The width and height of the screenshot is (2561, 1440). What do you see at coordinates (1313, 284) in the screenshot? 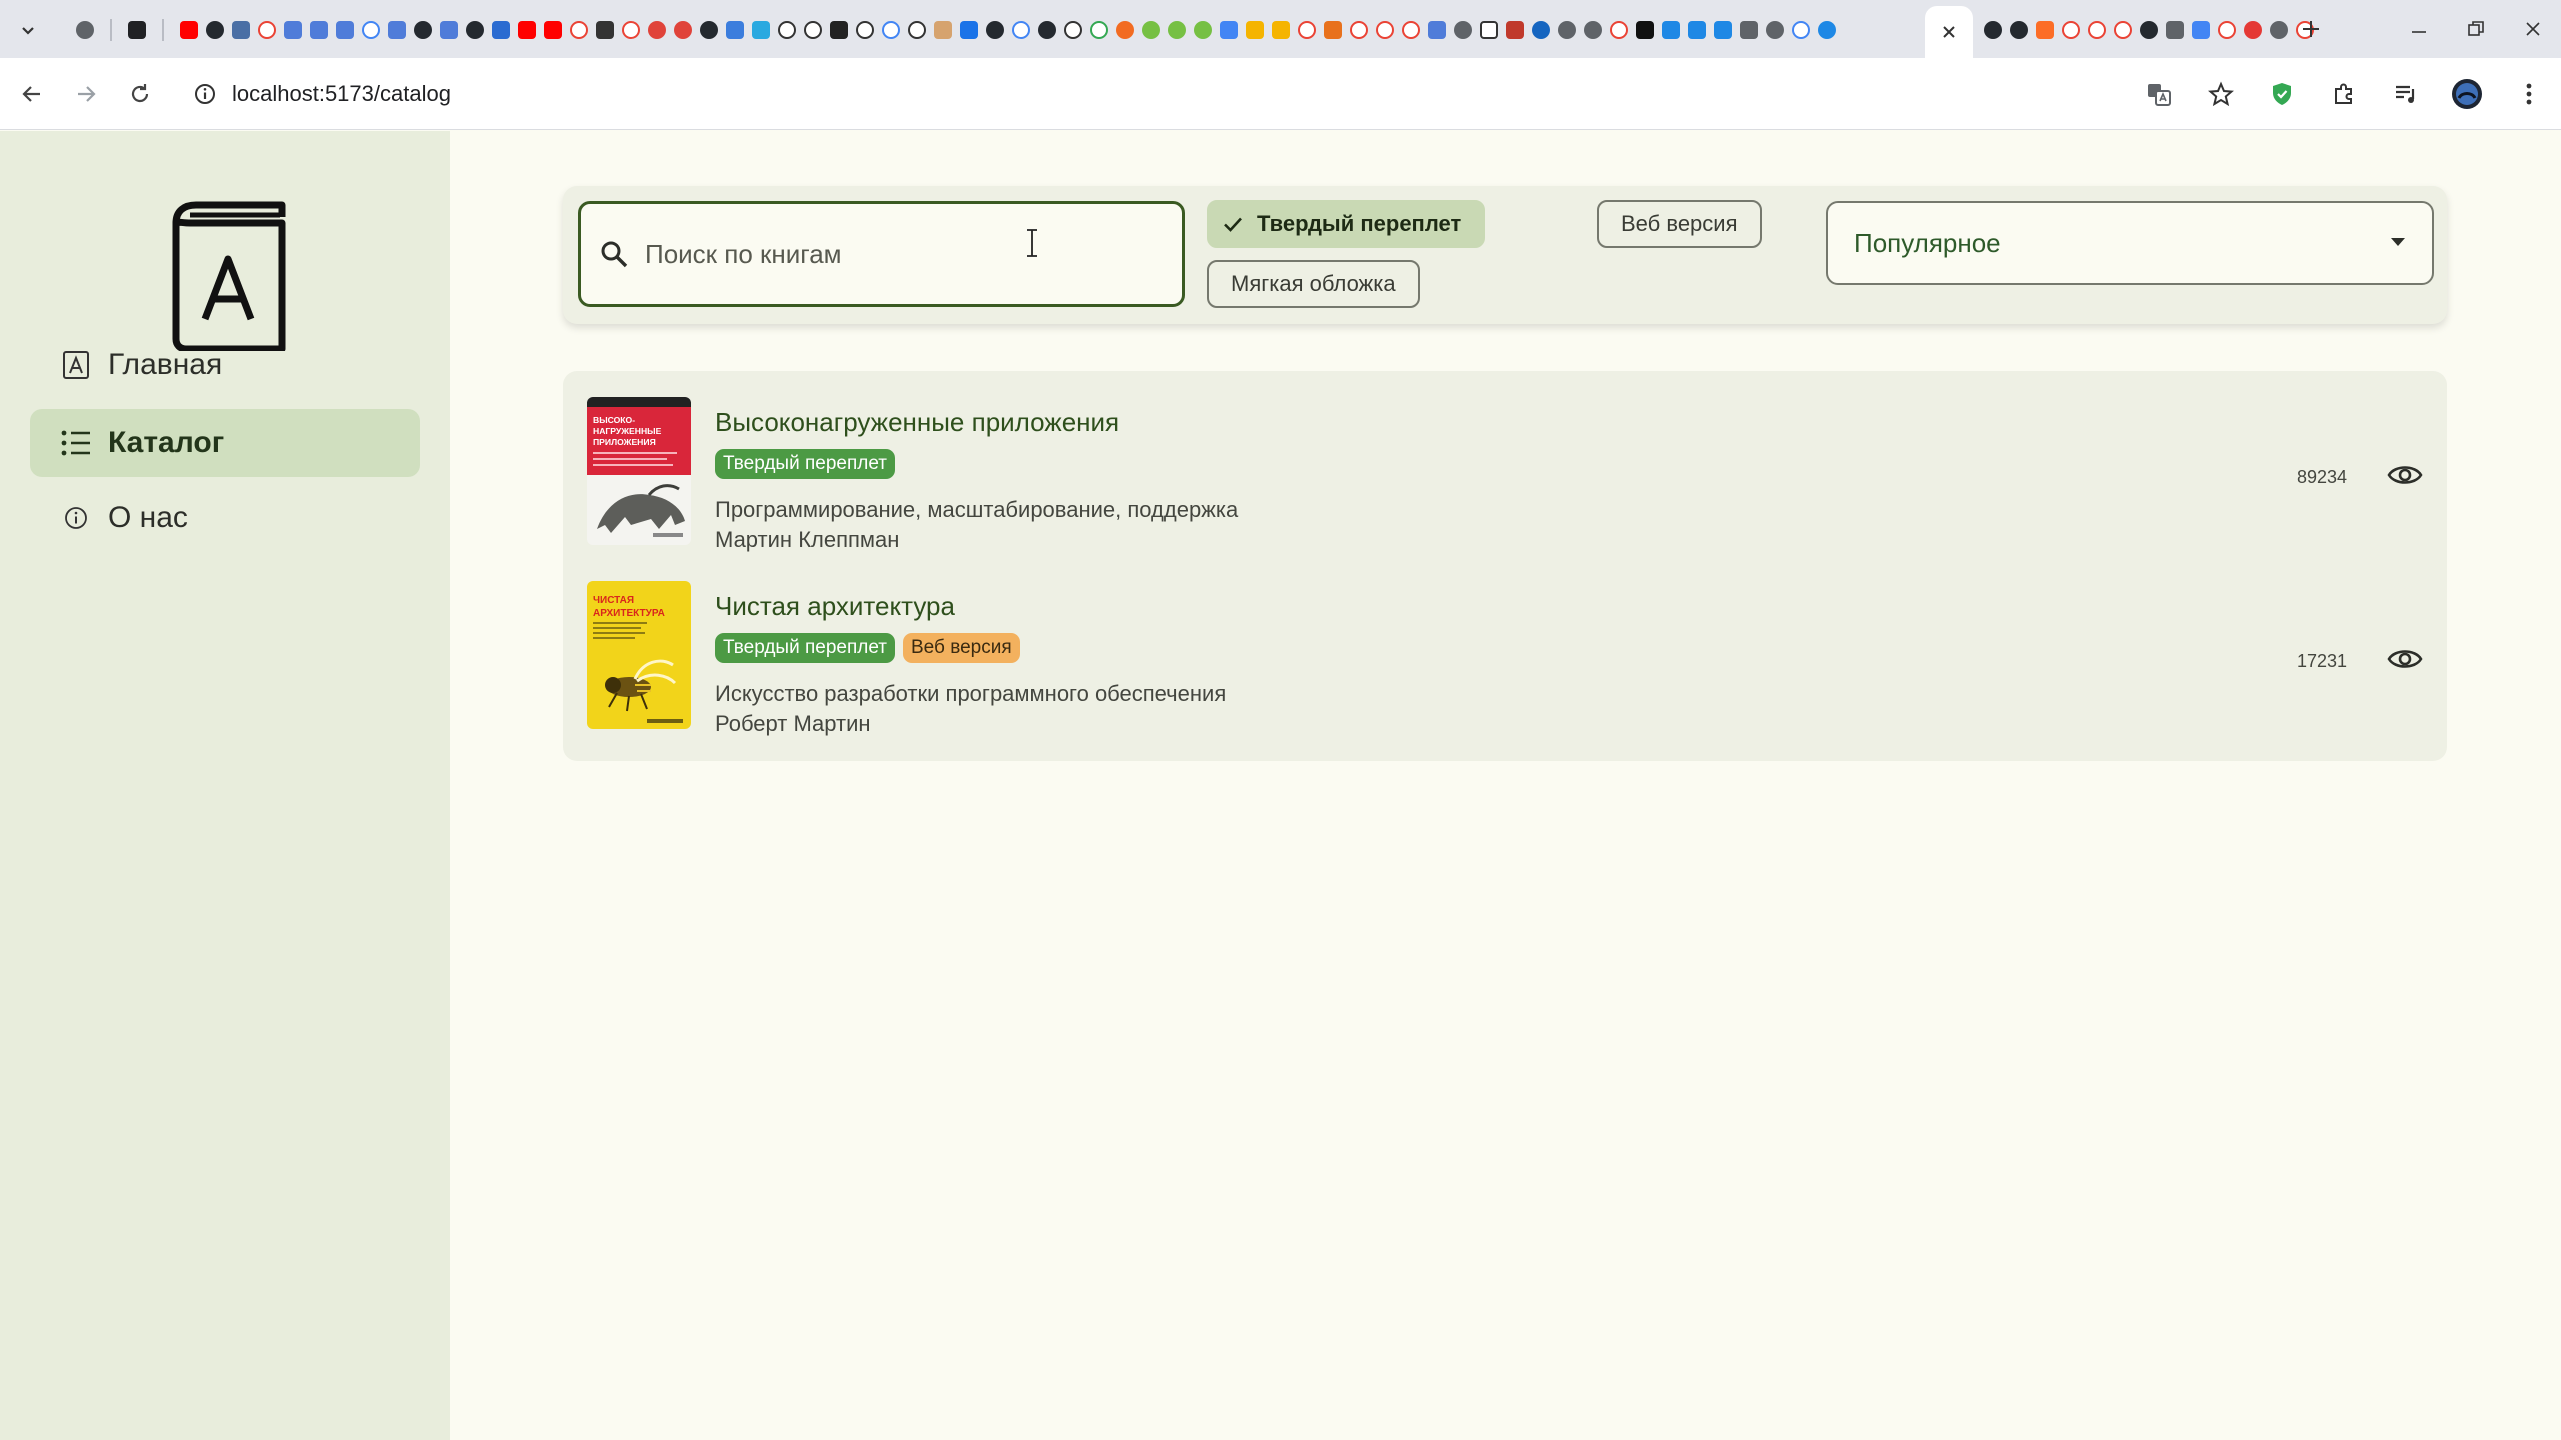
I see `chip-paperback: Мягкая обложка` at bounding box center [1313, 284].